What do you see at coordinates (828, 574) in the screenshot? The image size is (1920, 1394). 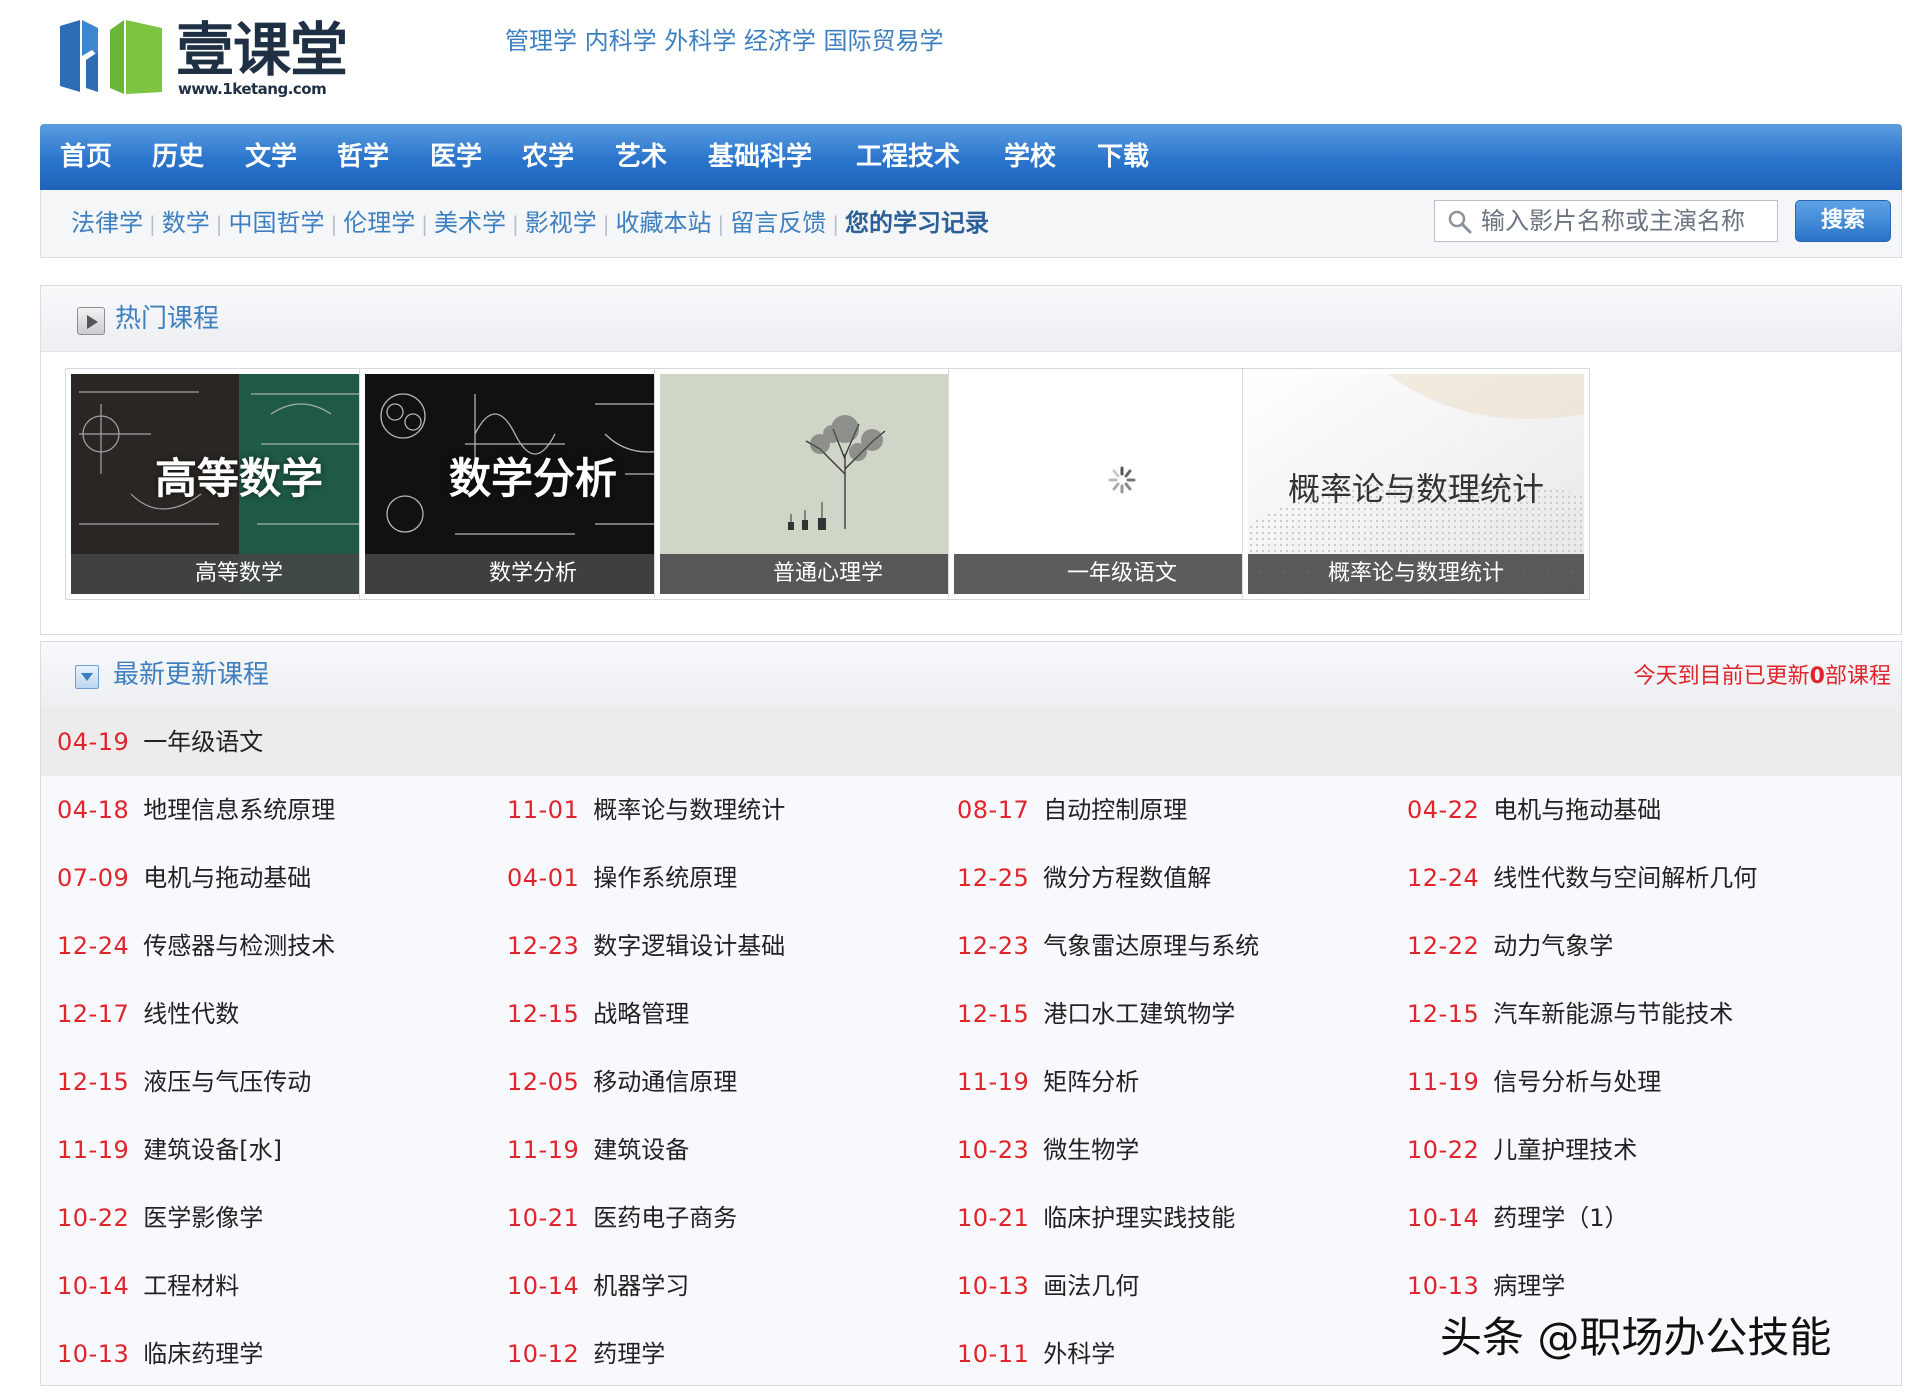 I see `course-caption: 普通心理学` at bounding box center [828, 574].